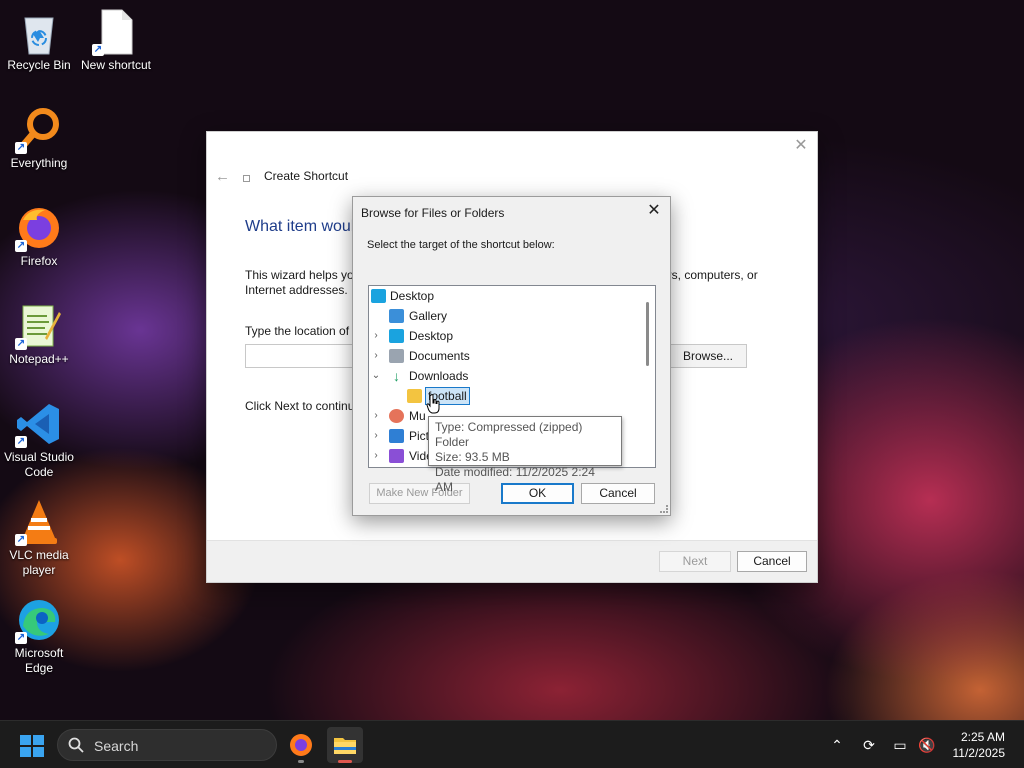  Describe the element at coordinates (32, 746) in the screenshot. I see `windows-start-icon` at that location.